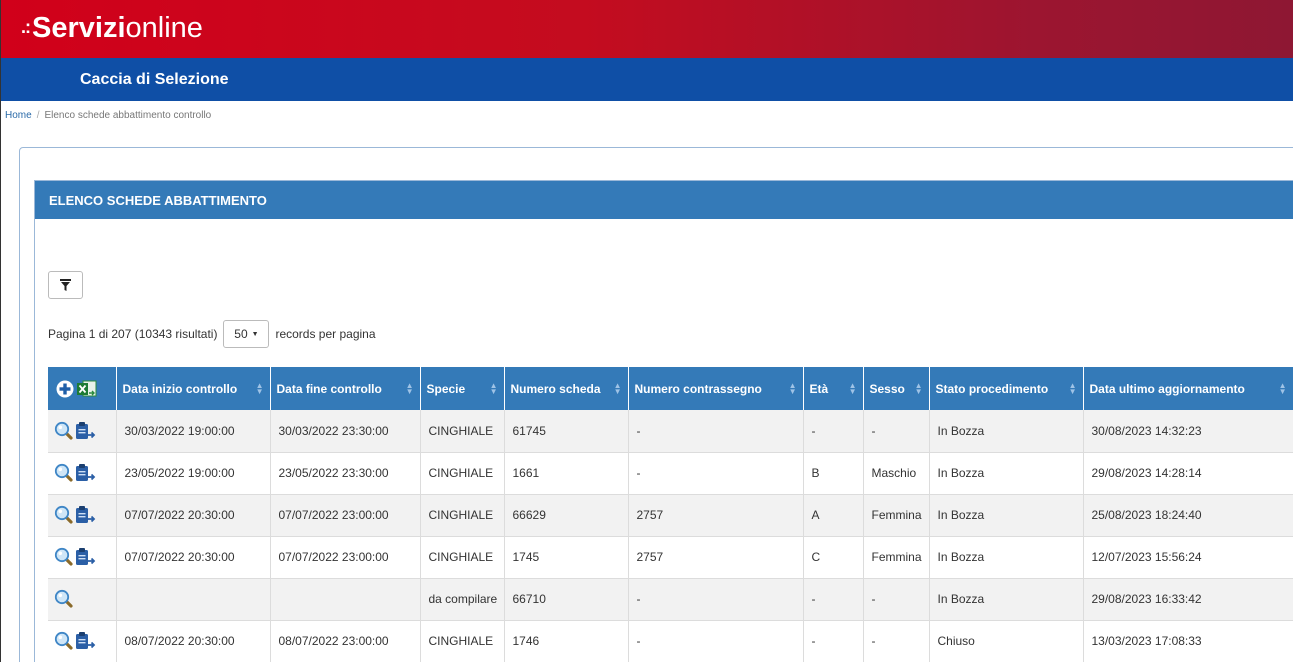 This screenshot has height=662, width=1293. I want to click on column-header-label: Data inizio controllo, so click(180, 388).